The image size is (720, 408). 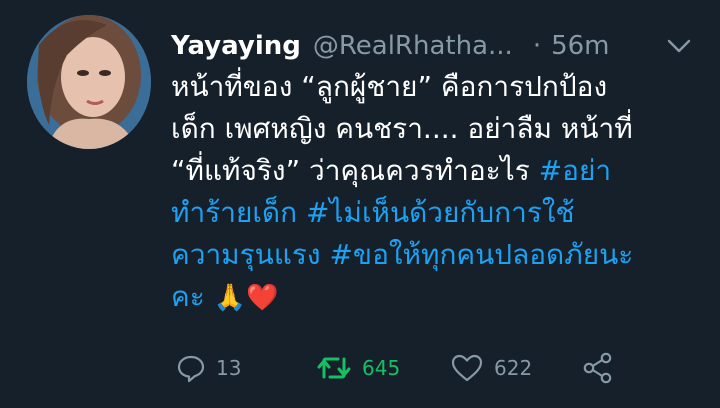 What do you see at coordinates (236, 46) in the screenshot?
I see `author-name: Yayaying` at bounding box center [236, 46].